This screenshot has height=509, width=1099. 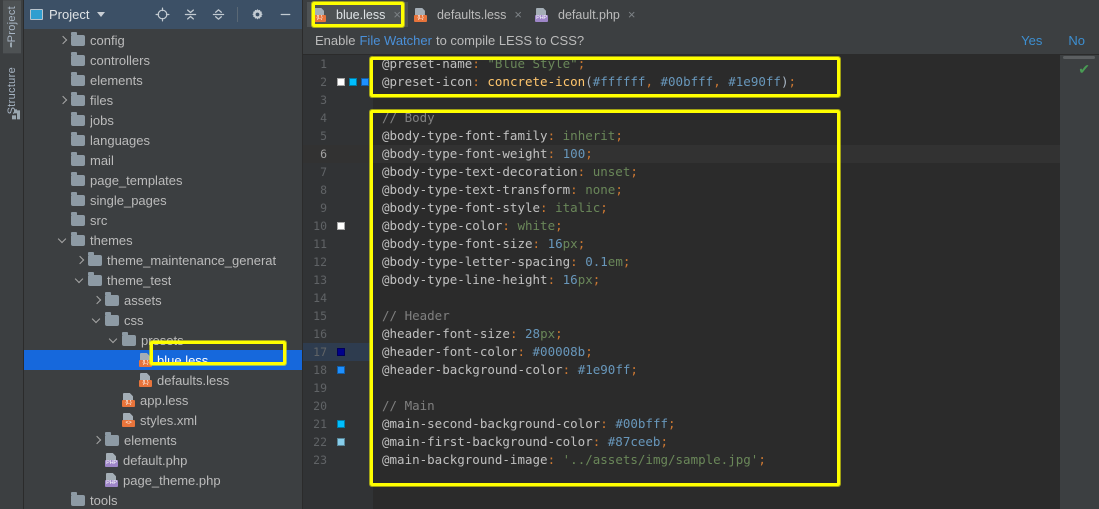 What do you see at coordinates (163, 160) in the screenshot?
I see `tree-row: mail` at bounding box center [163, 160].